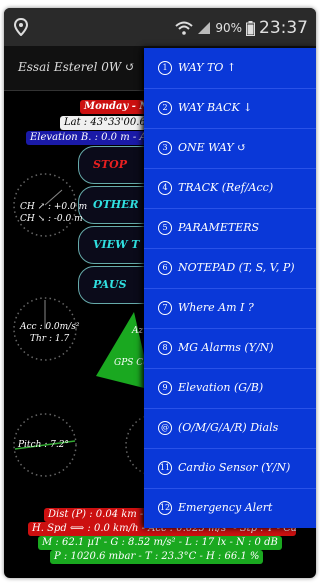 Image resolution: width=320 pixels, height=585 pixels. What do you see at coordinates (165, 108) in the screenshot?
I see `number-badge-icon: 2` at bounding box center [165, 108].